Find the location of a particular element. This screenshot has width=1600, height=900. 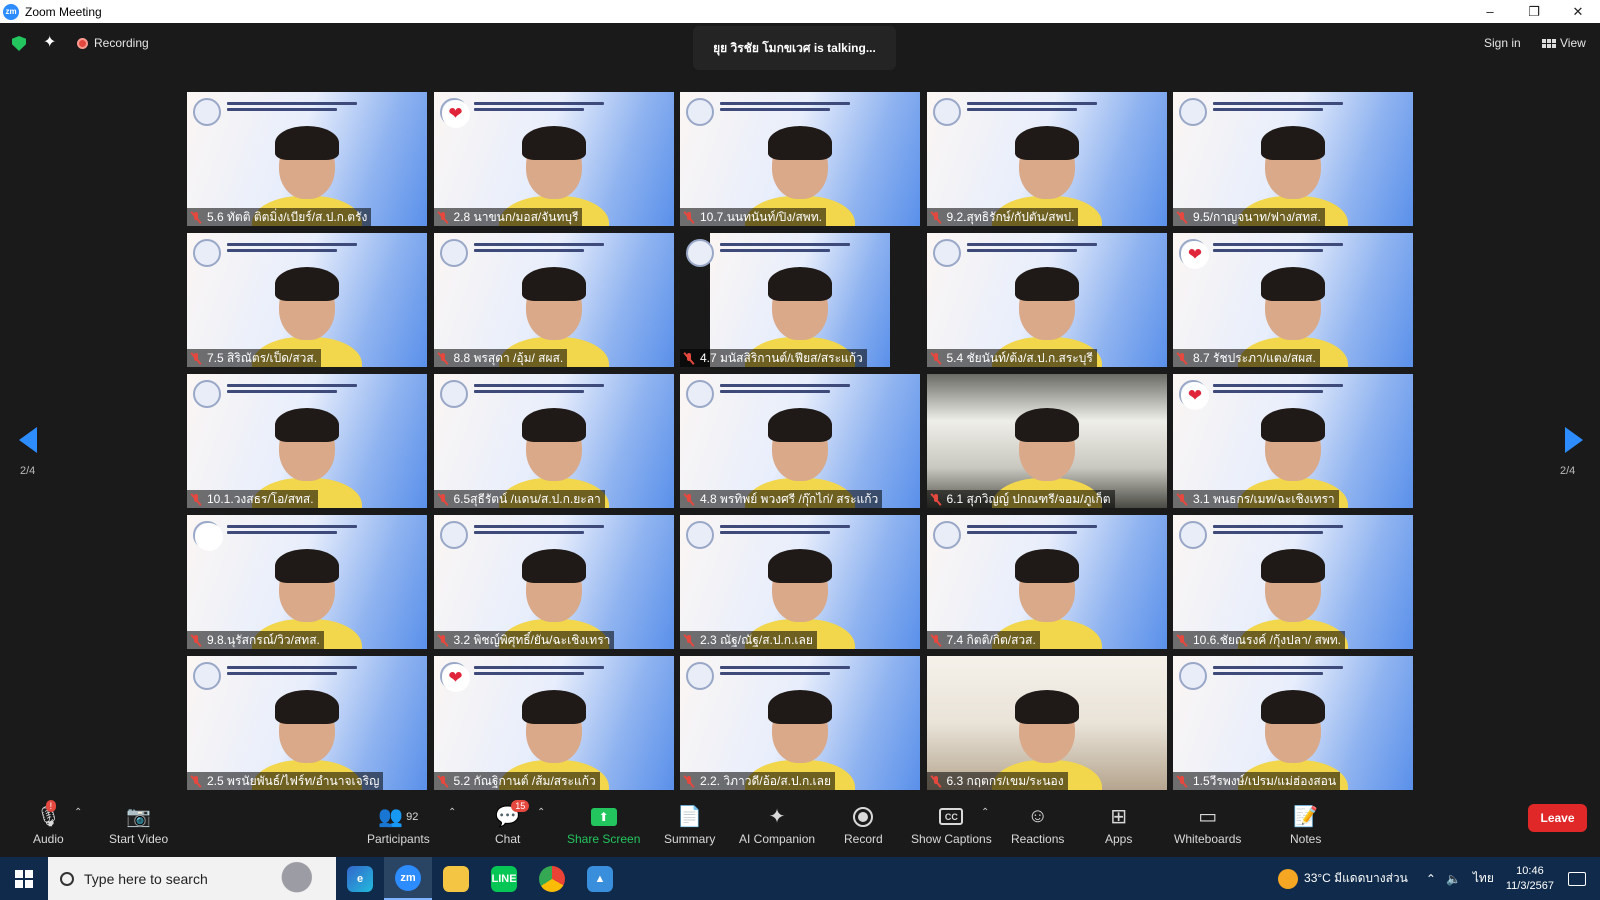

taskbar-file-explorer is located at coordinates (456, 878).